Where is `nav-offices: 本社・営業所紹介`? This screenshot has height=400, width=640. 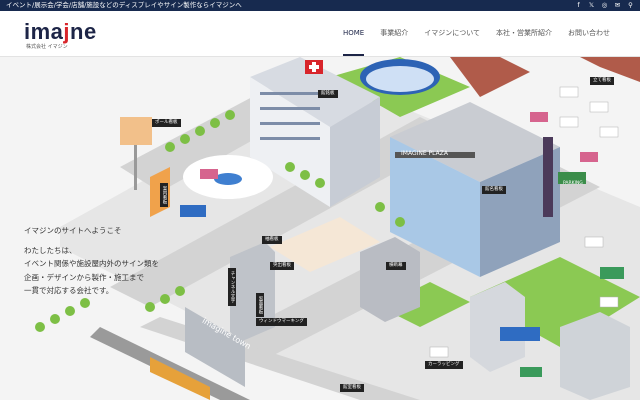
nav-offices: 本社・営業所紹介 is located at coordinates (524, 33).